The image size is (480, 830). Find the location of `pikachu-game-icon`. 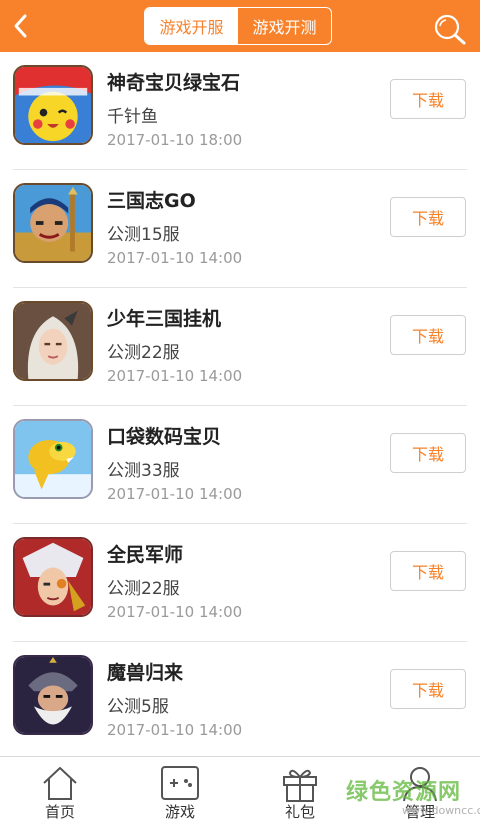

pikachu-game-icon is located at coordinates (53, 105).